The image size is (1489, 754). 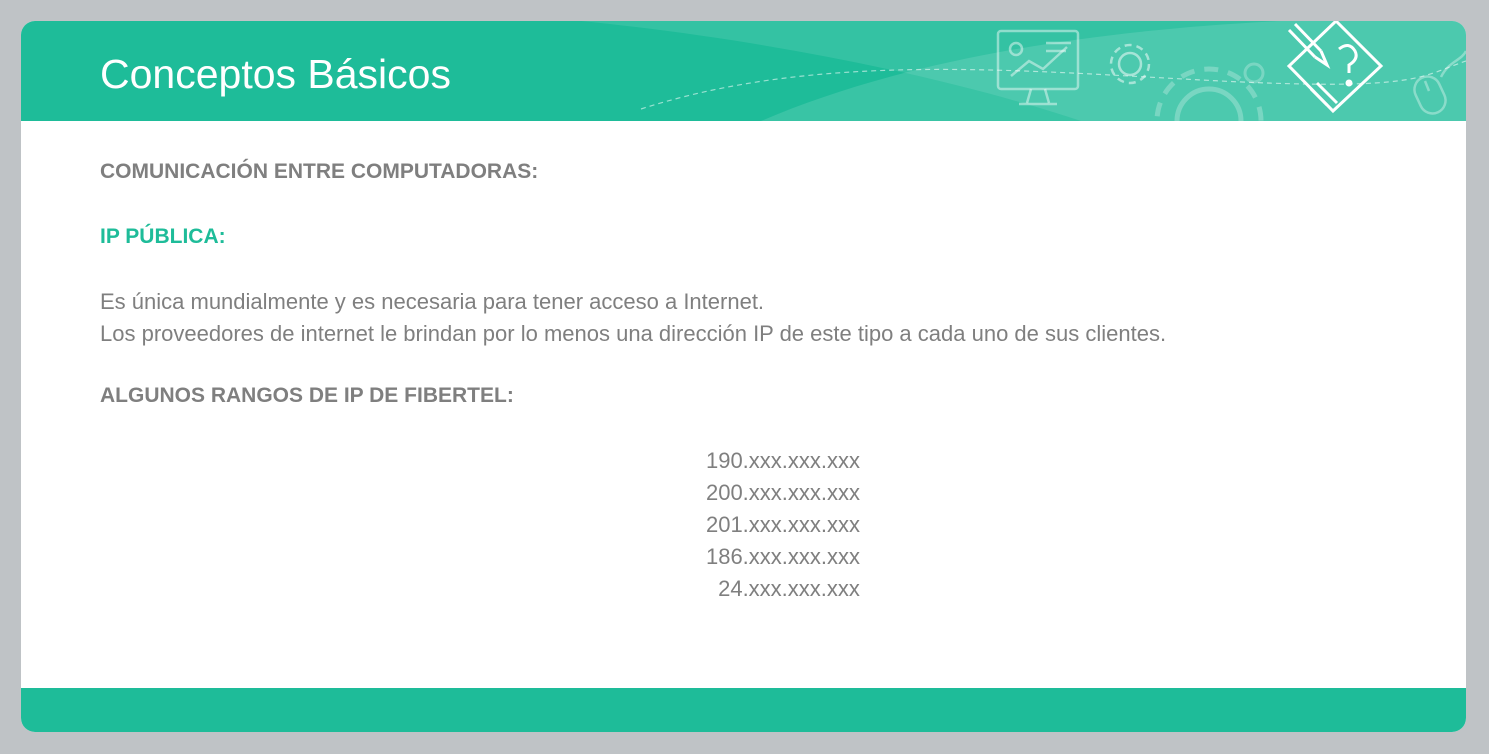 What do you see at coordinates (163, 236) in the screenshot?
I see `heading-public-ip: IP PÚBLICA:` at bounding box center [163, 236].